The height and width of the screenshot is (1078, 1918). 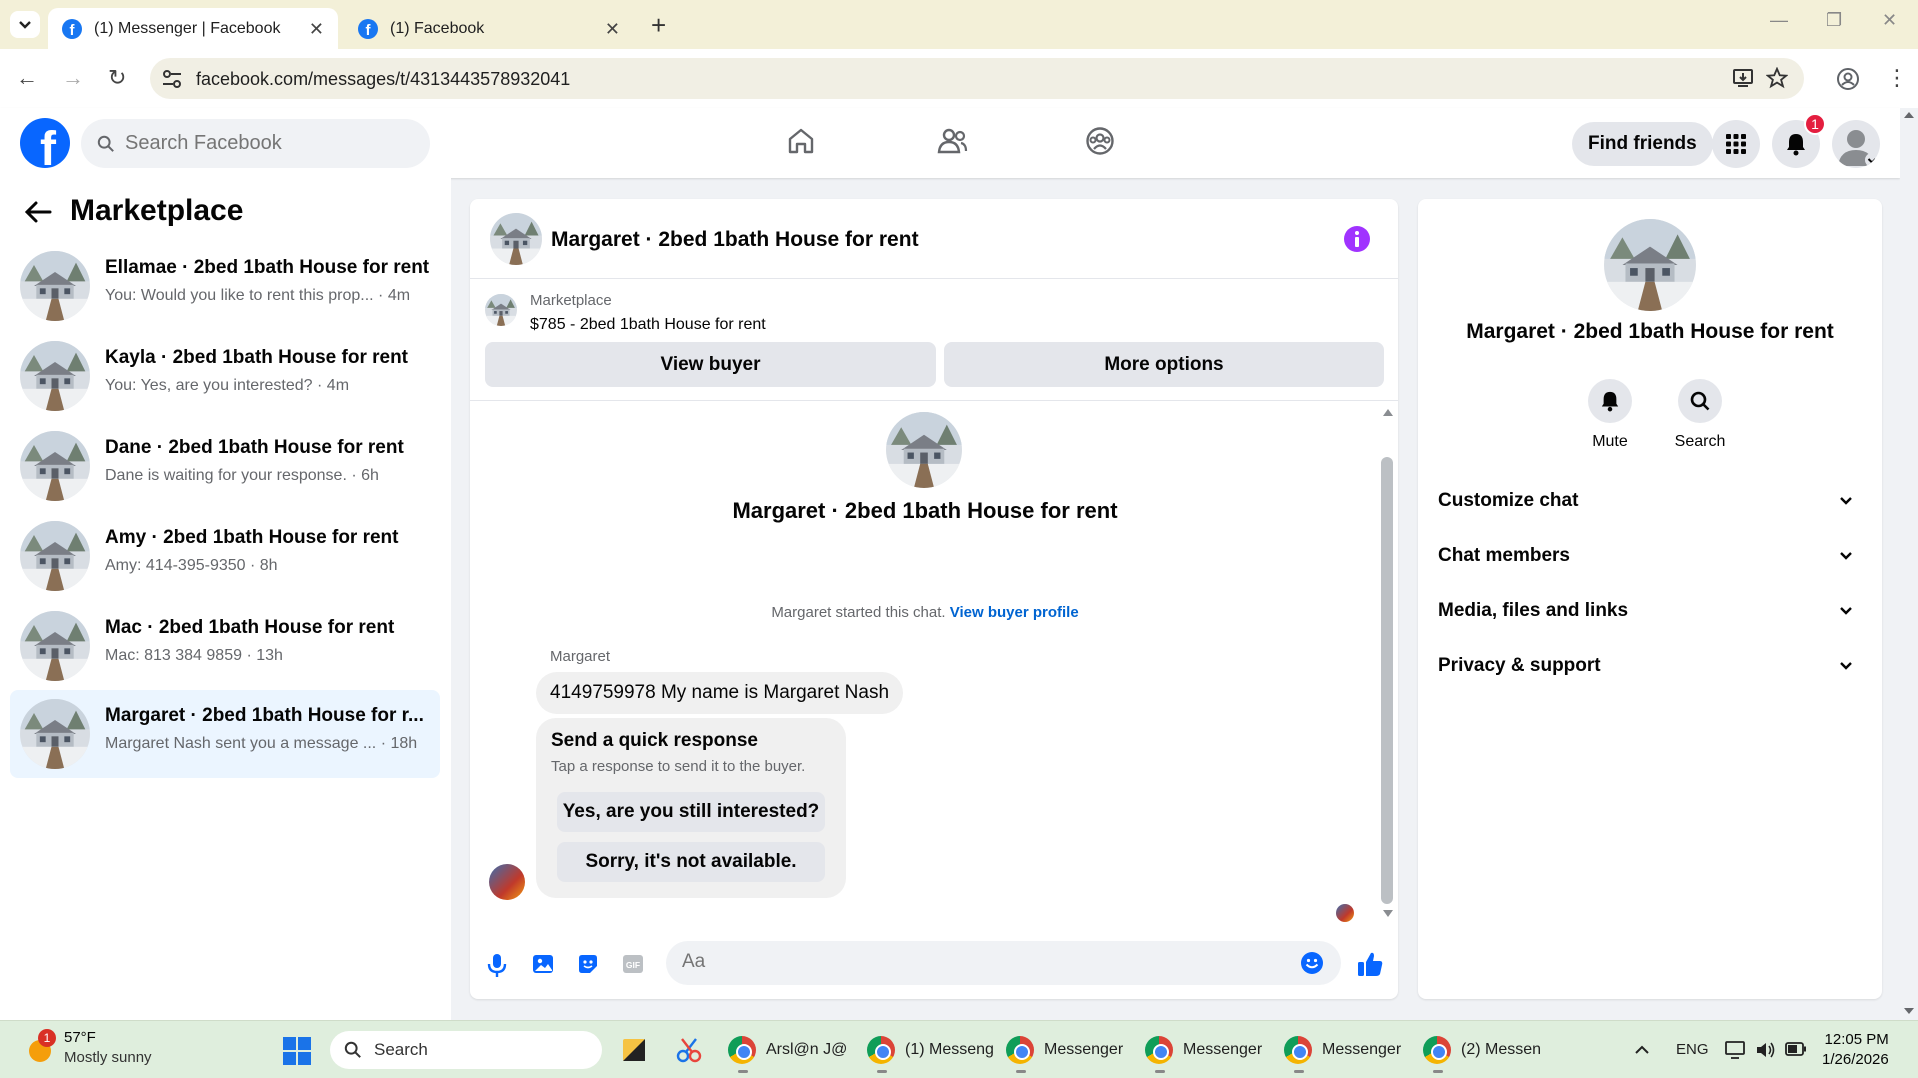 I want to click on windows-start-icon, so click(x=297, y=1051).